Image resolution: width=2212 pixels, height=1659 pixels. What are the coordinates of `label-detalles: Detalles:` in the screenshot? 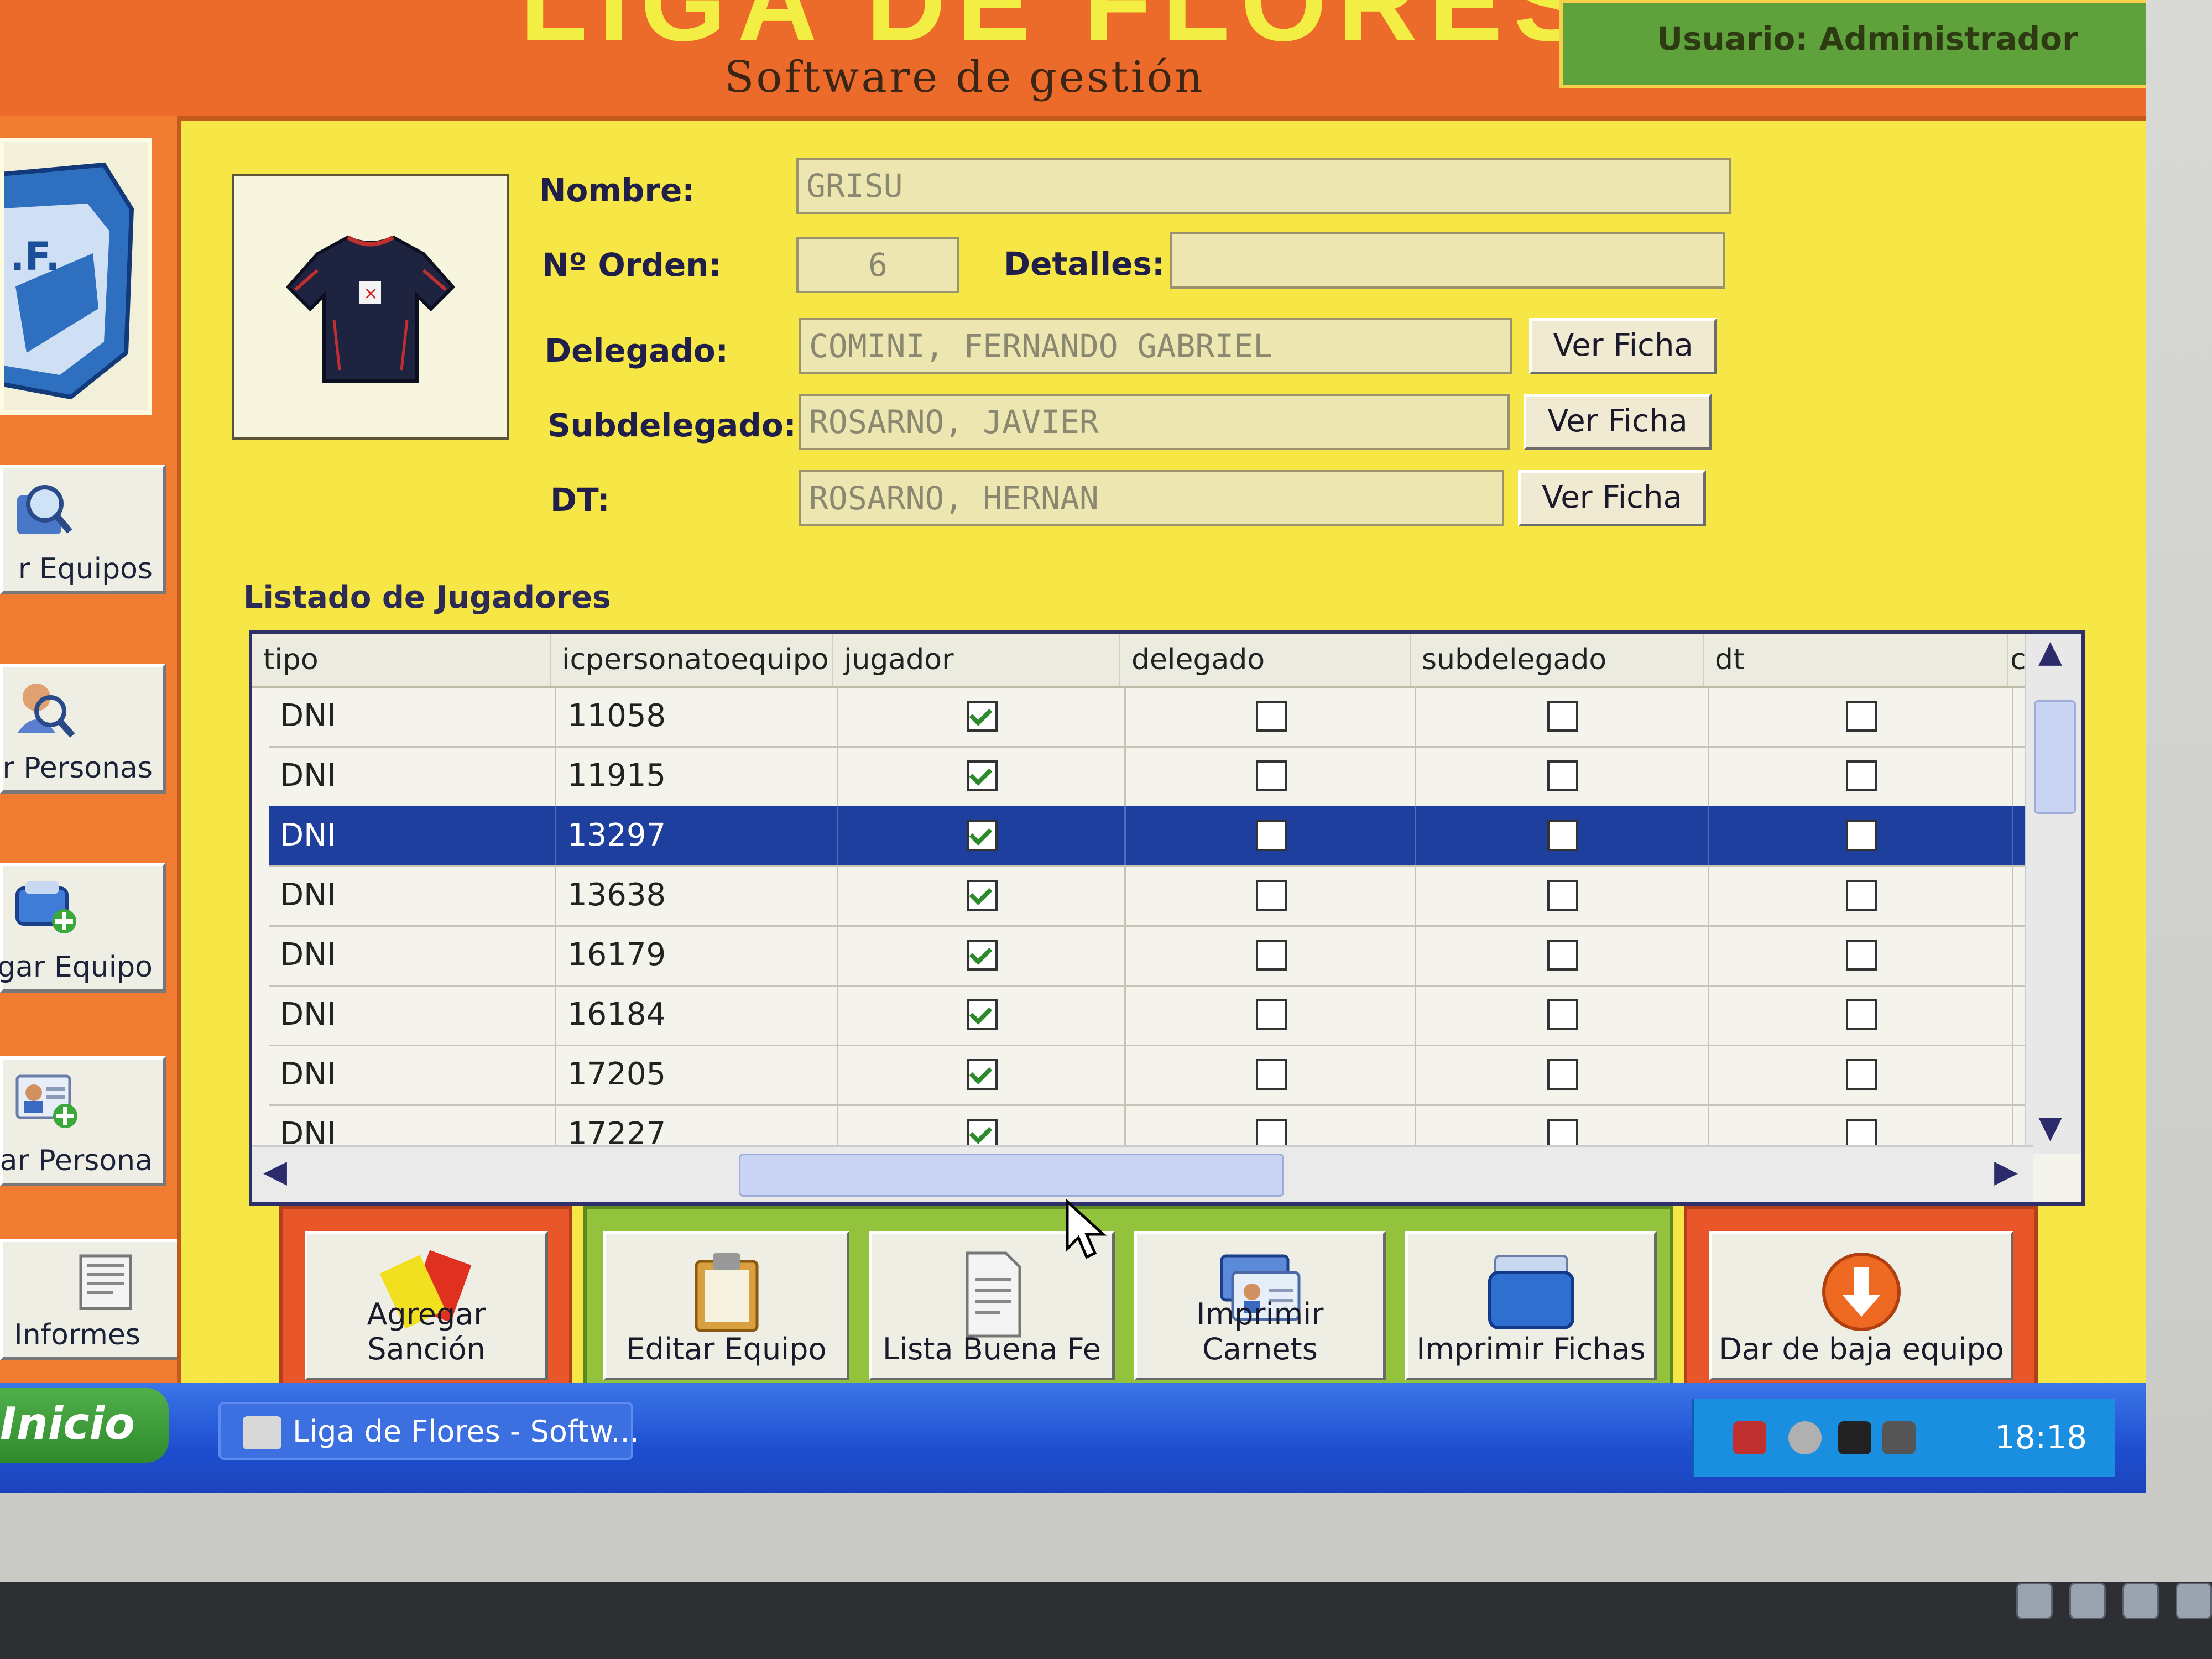 It's located at (1084, 264).